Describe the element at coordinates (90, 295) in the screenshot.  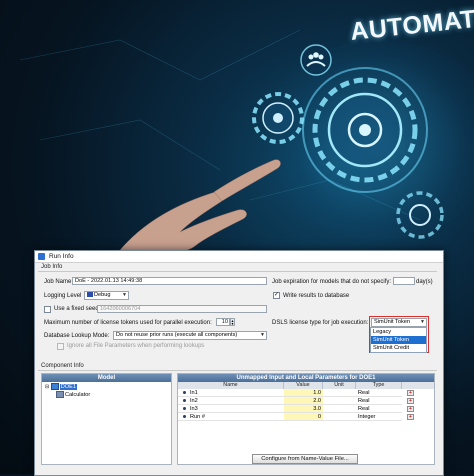
I see `debug-icon` at that location.